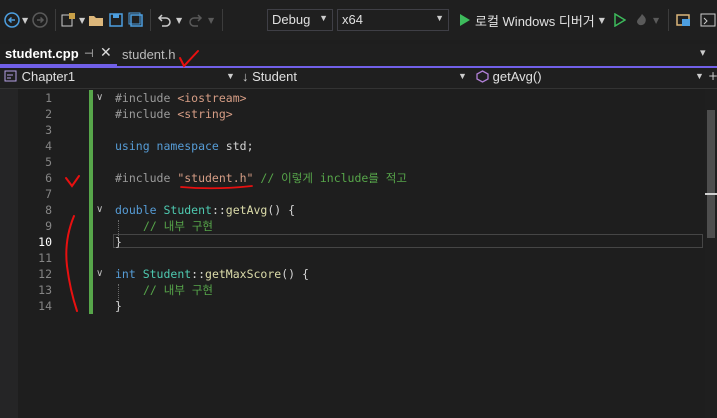  I want to click on redo-dropdown-icon: ▼, so click(211, 20).